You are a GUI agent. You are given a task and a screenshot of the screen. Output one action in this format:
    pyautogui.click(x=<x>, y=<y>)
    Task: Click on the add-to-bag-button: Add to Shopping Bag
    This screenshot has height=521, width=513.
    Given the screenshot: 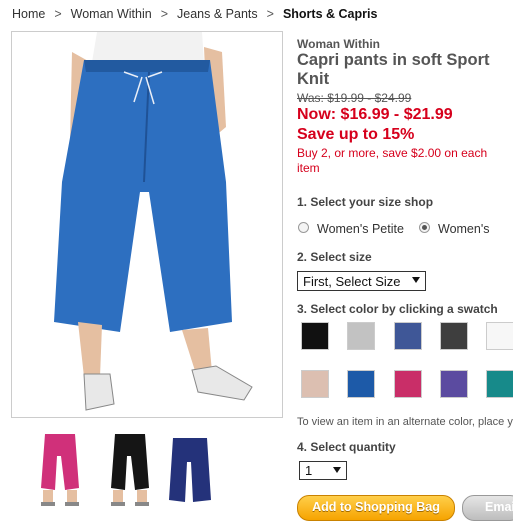 What is the action you would take?
    pyautogui.click(x=376, y=508)
    